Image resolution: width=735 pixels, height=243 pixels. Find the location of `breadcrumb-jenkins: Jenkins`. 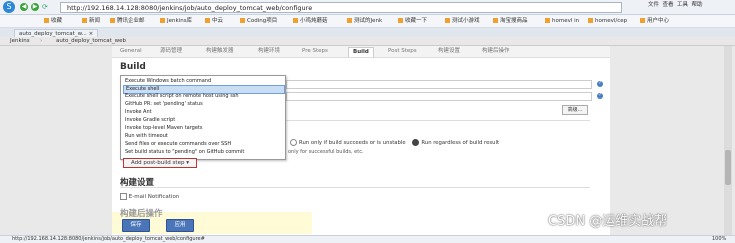

breadcrumb-jenkins: Jenkins is located at coordinates (20, 41).